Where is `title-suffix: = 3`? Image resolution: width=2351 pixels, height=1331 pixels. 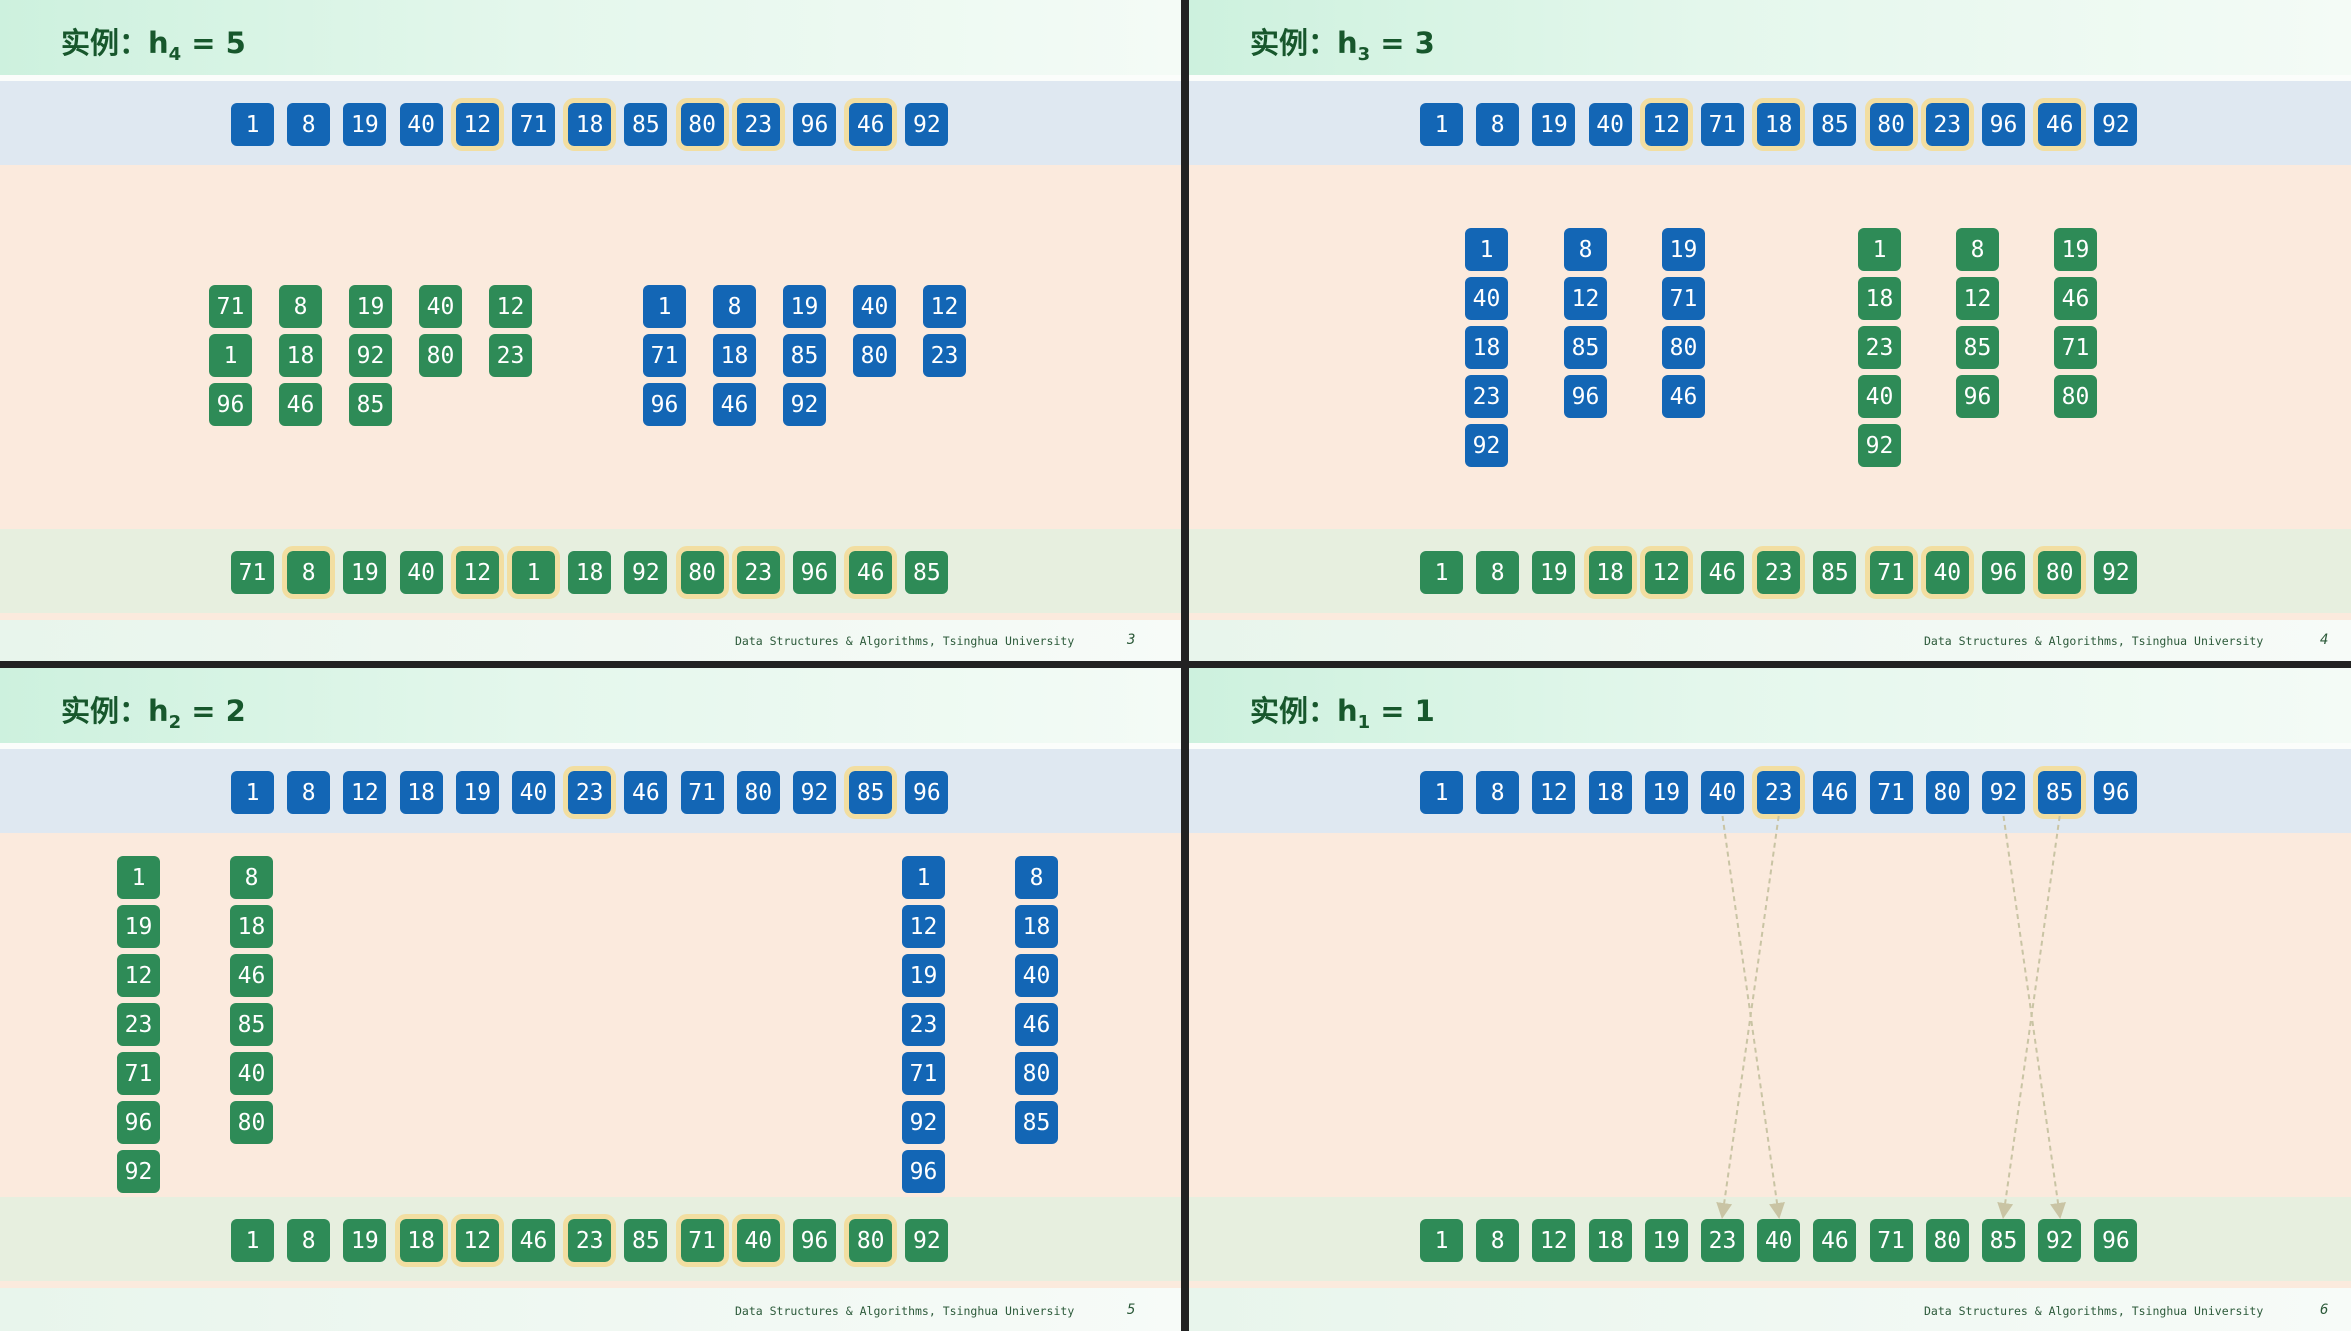
title-suffix: = 3 is located at coordinates (1402, 43).